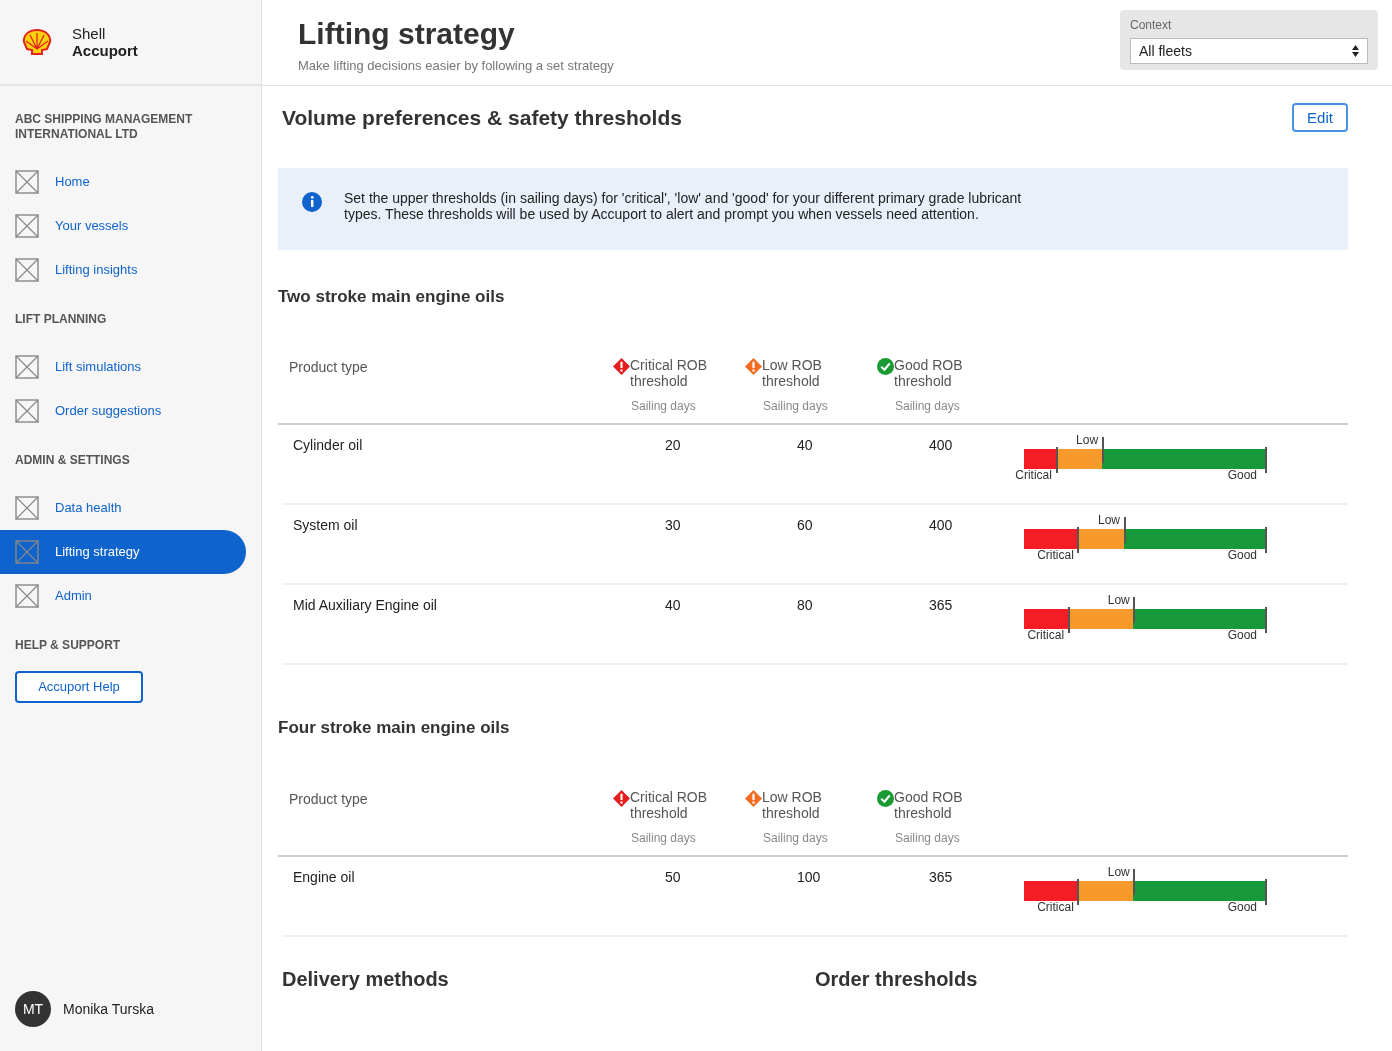 The height and width of the screenshot is (1051, 1392). I want to click on user-name: Monika Turska, so click(109, 1009).